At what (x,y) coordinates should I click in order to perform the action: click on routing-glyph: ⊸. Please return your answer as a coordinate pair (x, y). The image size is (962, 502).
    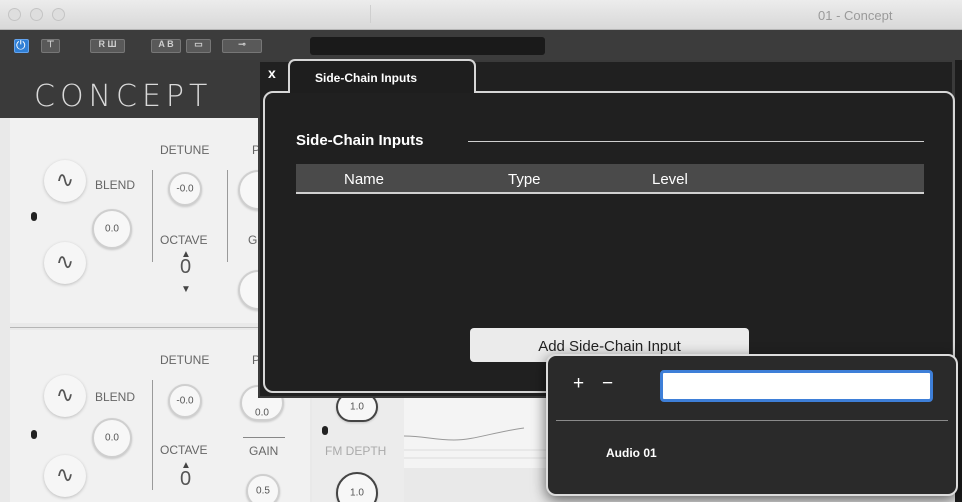
    Looking at the image, I should click on (242, 44).